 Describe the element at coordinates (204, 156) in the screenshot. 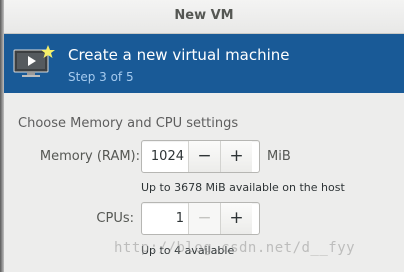

I see `memory-decrement-button: −` at that location.